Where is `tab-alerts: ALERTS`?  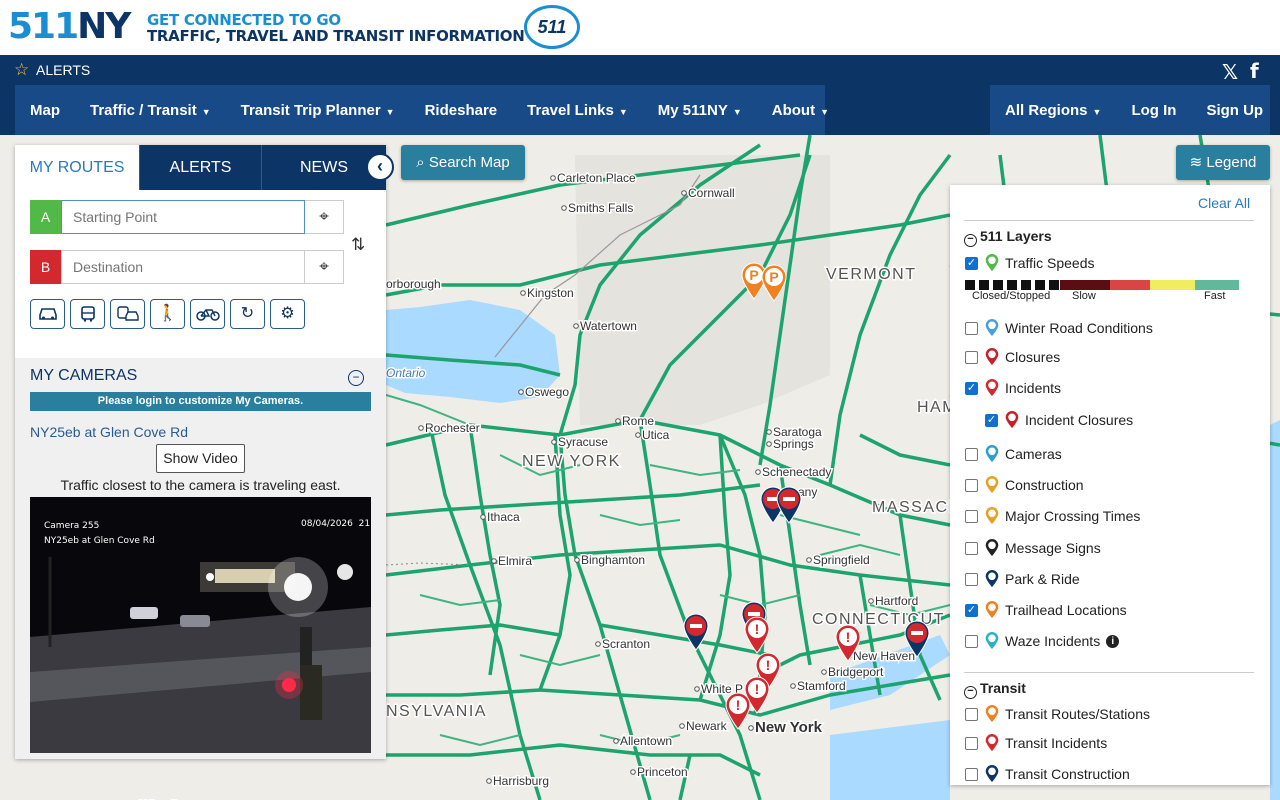 tab-alerts: ALERTS is located at coordinates (201, 167).